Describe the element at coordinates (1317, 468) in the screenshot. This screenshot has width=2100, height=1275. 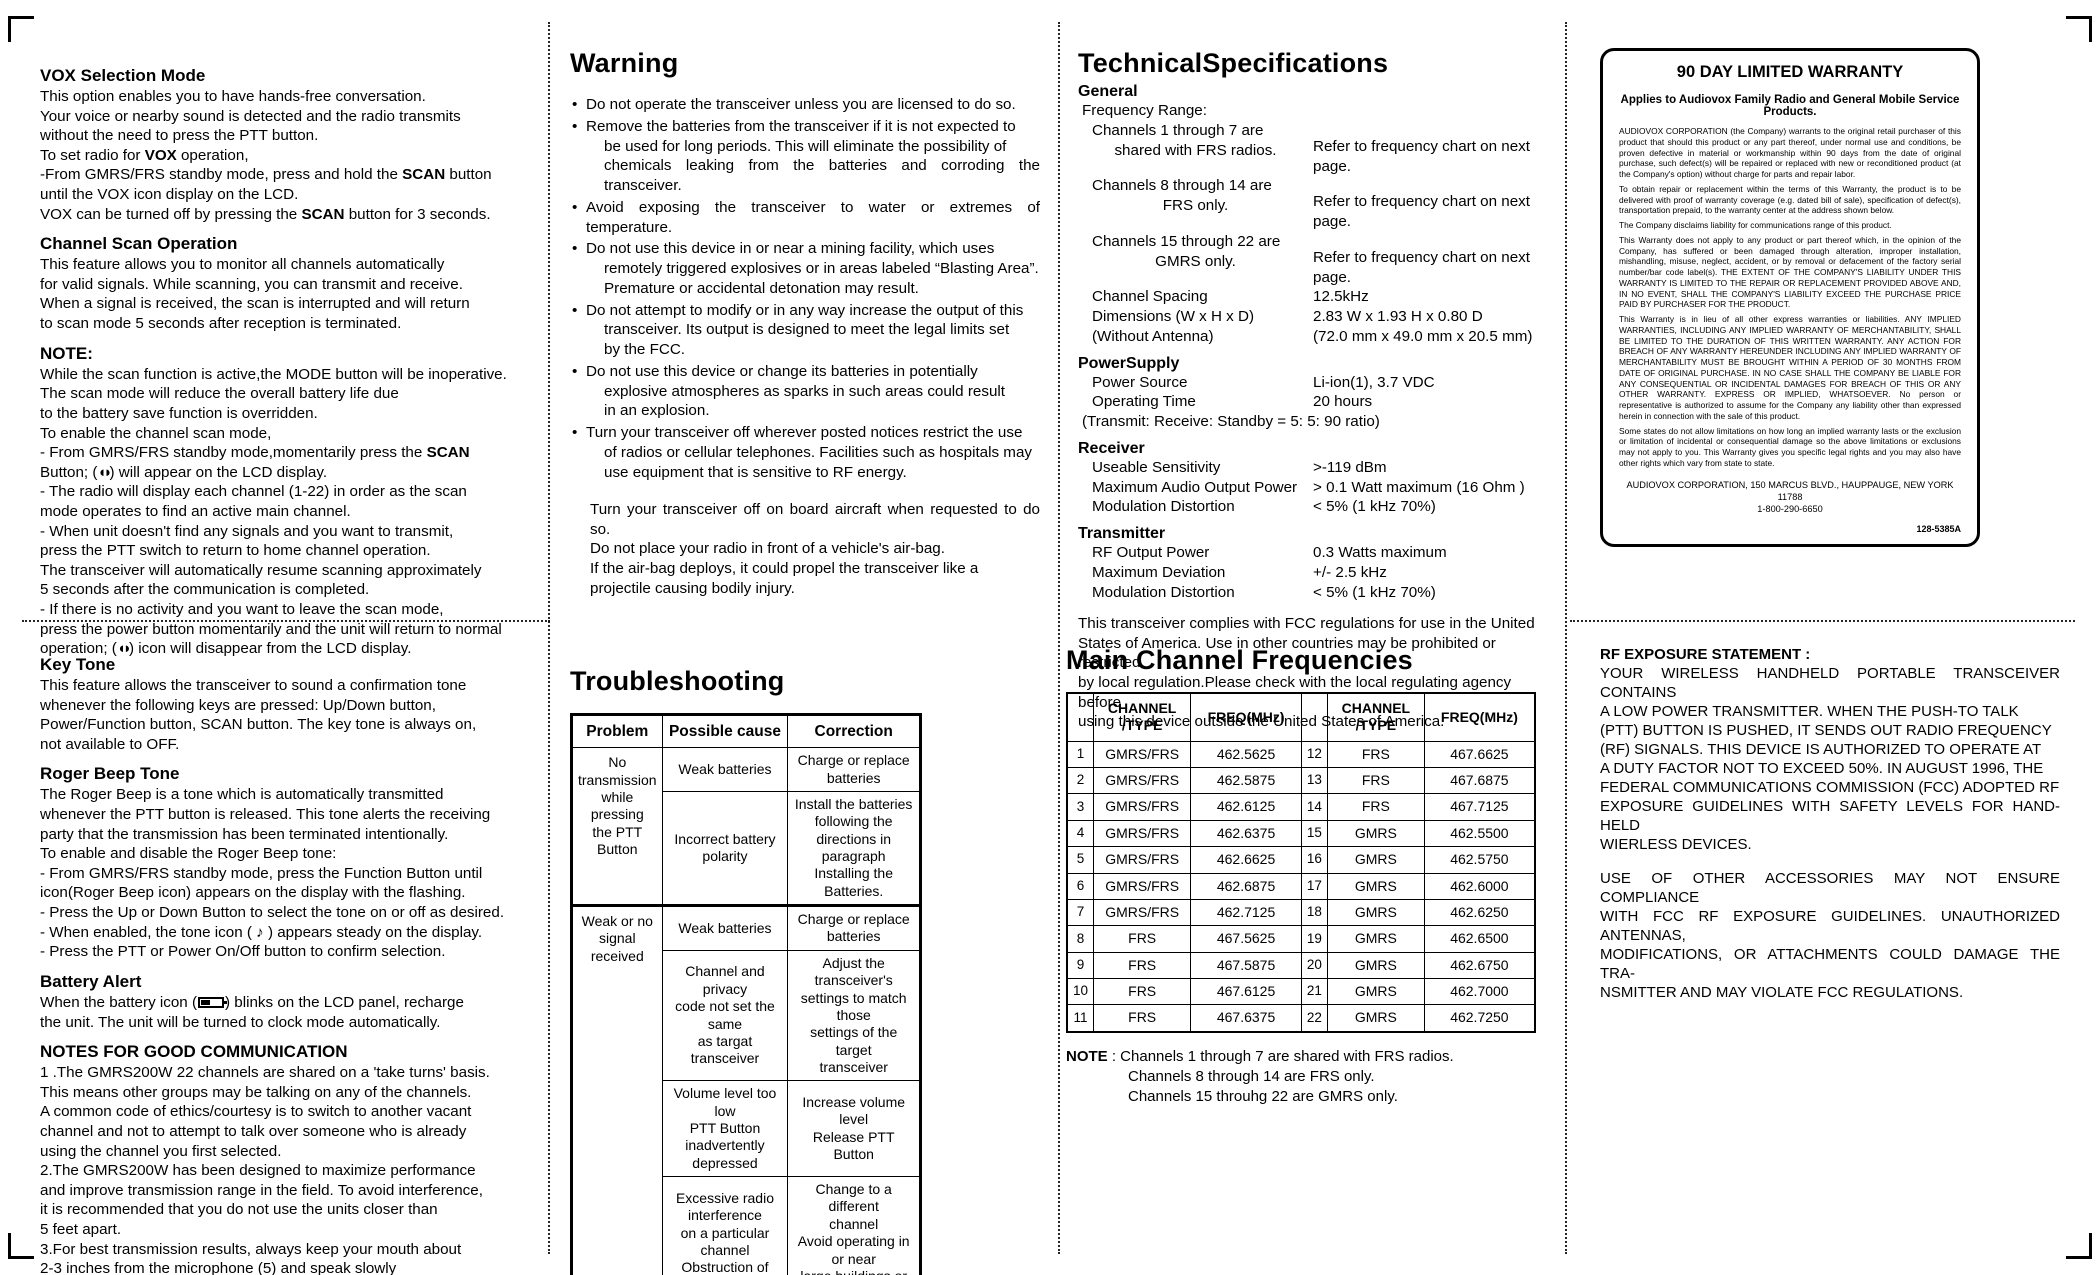
I see `spec-row: Useable Sensitivity >-119 dBm` at that location.